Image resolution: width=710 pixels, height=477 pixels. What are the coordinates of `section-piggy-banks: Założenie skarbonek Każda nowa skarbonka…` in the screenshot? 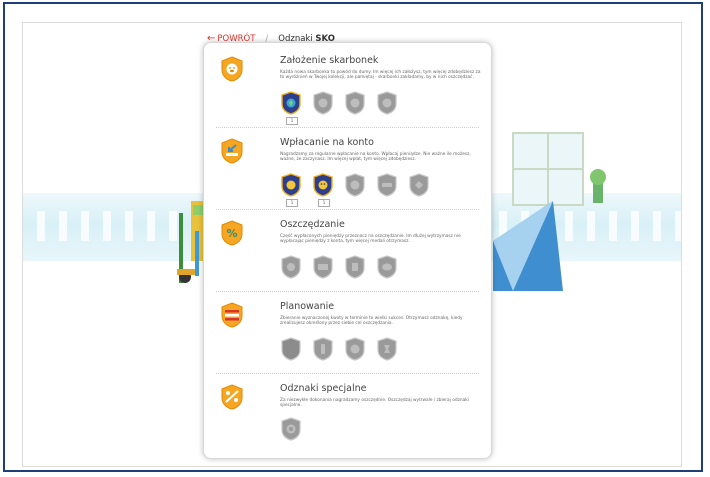 It's located at (347, 91).